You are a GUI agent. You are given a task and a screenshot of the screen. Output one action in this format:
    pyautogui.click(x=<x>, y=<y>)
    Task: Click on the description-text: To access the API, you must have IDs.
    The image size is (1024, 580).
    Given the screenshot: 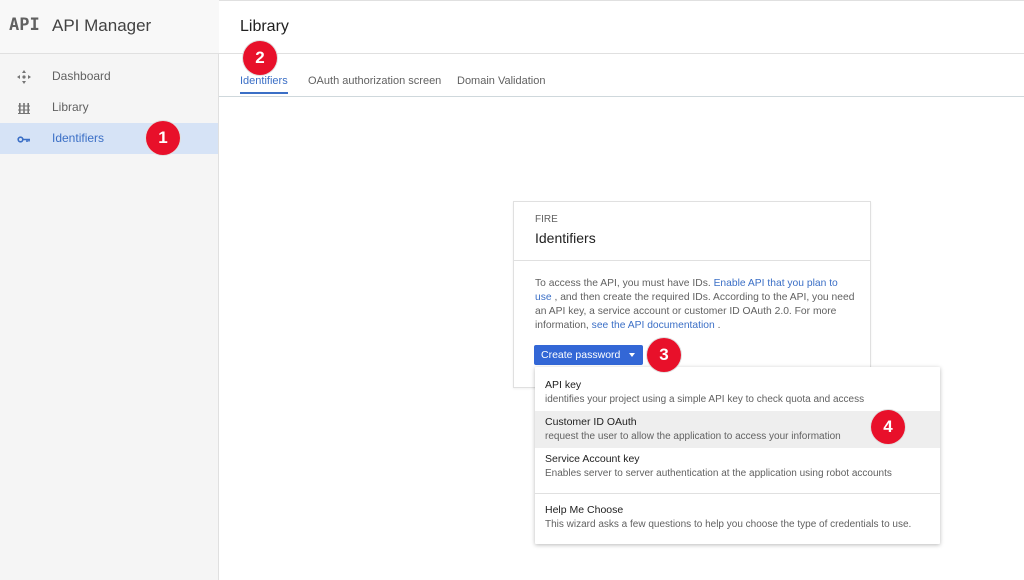 What is the action you would take?
    pyautogui.click(x=624, y=283)
    